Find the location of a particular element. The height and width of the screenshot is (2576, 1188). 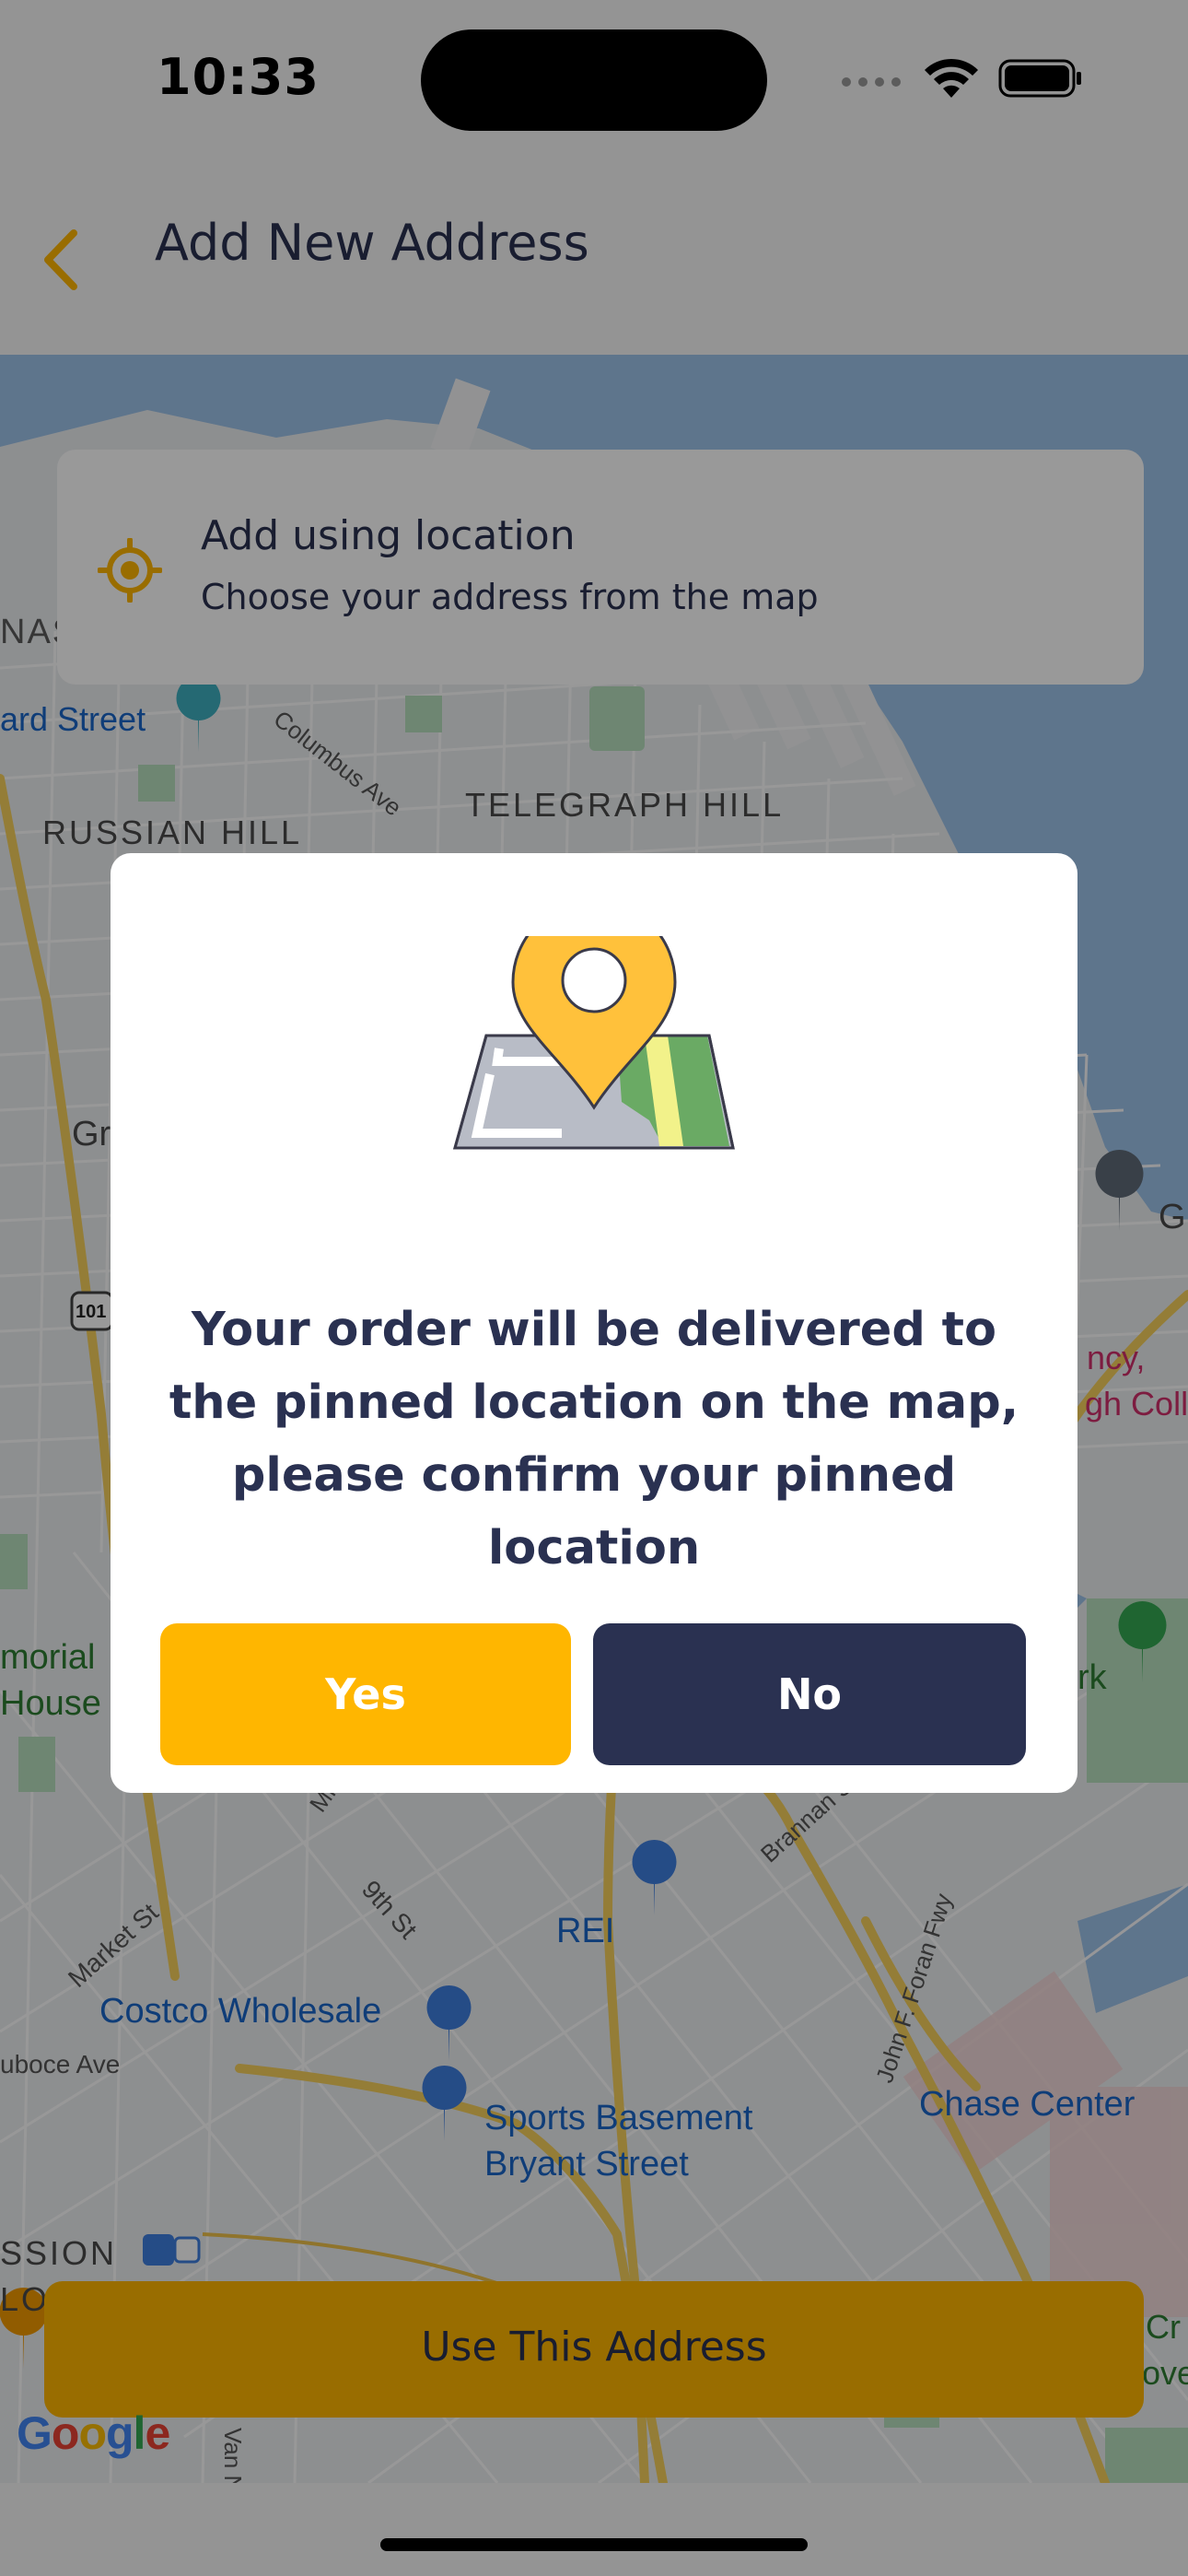

map-pin-illustration-icon is located at coordinates (594, 1043).